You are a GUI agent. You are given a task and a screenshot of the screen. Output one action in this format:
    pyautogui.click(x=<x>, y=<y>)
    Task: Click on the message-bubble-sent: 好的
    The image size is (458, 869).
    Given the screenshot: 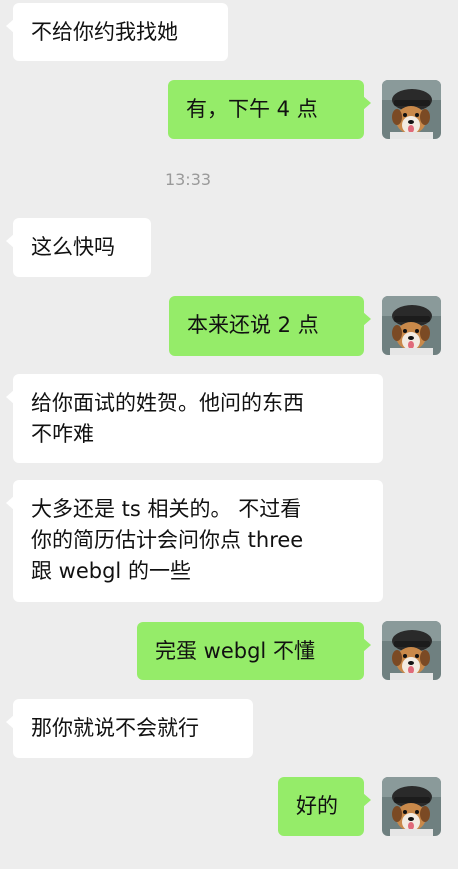 What is the action you would take?
    pyautogui.click(x=324, y=806)
    